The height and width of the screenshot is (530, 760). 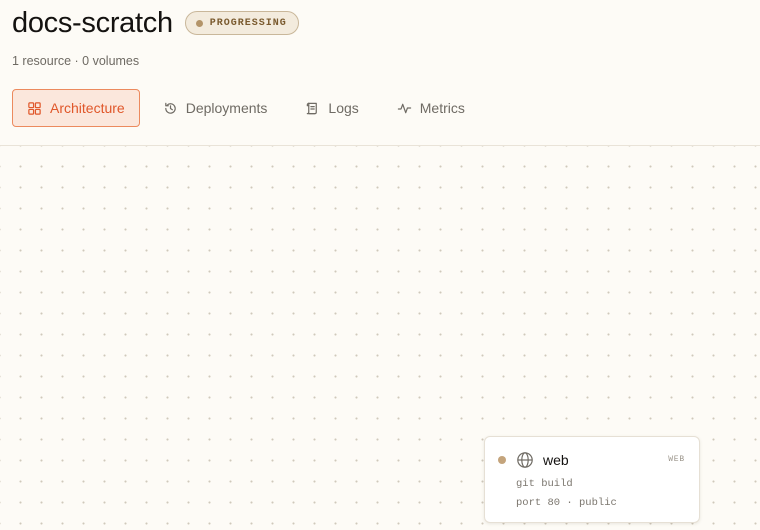 What do you see at coordinates (544, 484) in the screenshot?
I see `node-build-source: git build` at bounding box center [544, 484].